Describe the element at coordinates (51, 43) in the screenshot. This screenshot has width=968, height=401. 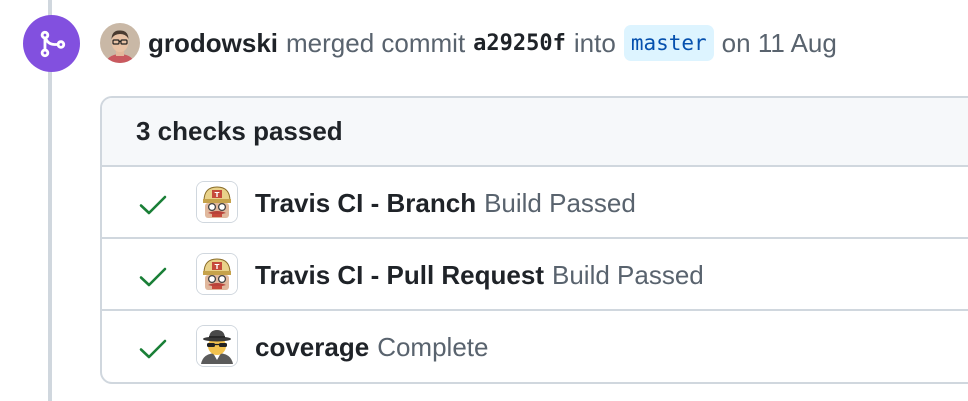
I see `git-merge-icon` at that location.